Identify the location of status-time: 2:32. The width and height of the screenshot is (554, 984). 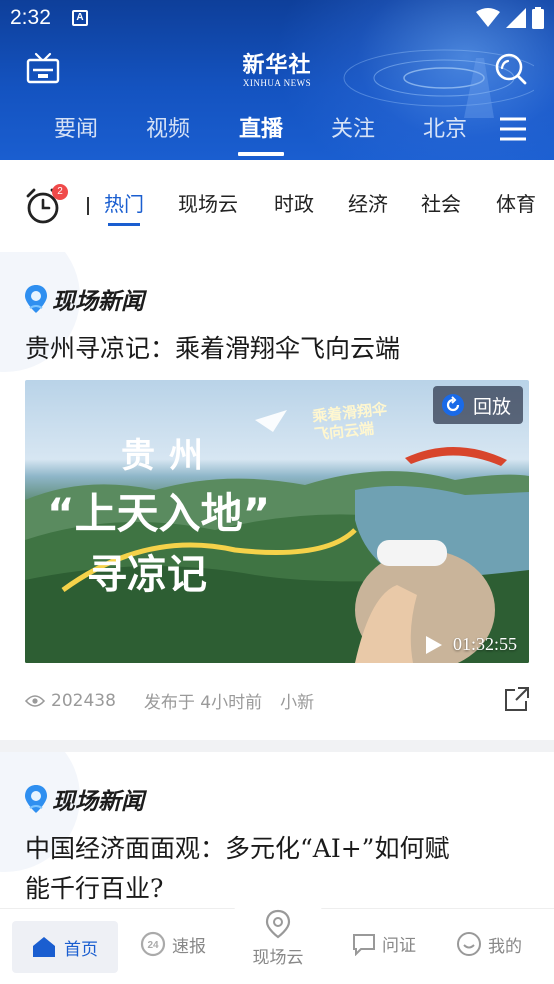
(30, 17).